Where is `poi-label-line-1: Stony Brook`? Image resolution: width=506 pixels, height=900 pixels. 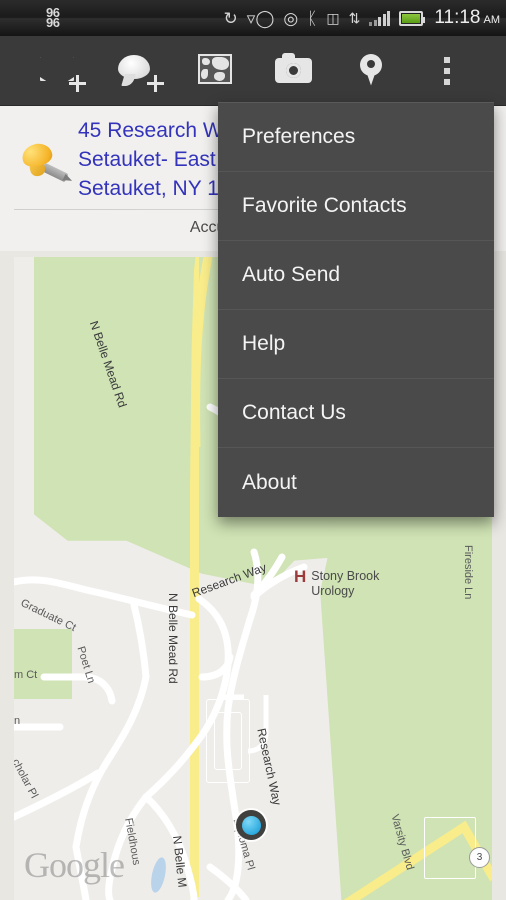 poi-label-line-1: Stony Brook is located at coordinates (345, 576).